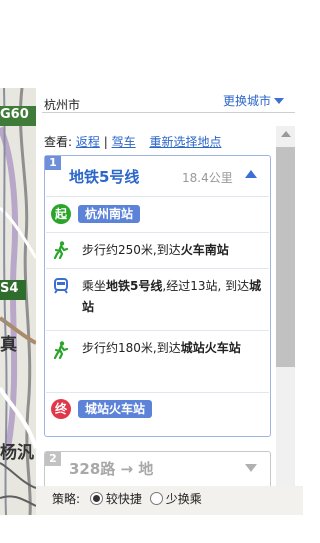 Image resolution: width=320 pixels, height=543 pixels. I want to click on walk-step-2: 步行约180米,到达城站火车站, so click(174, 348).